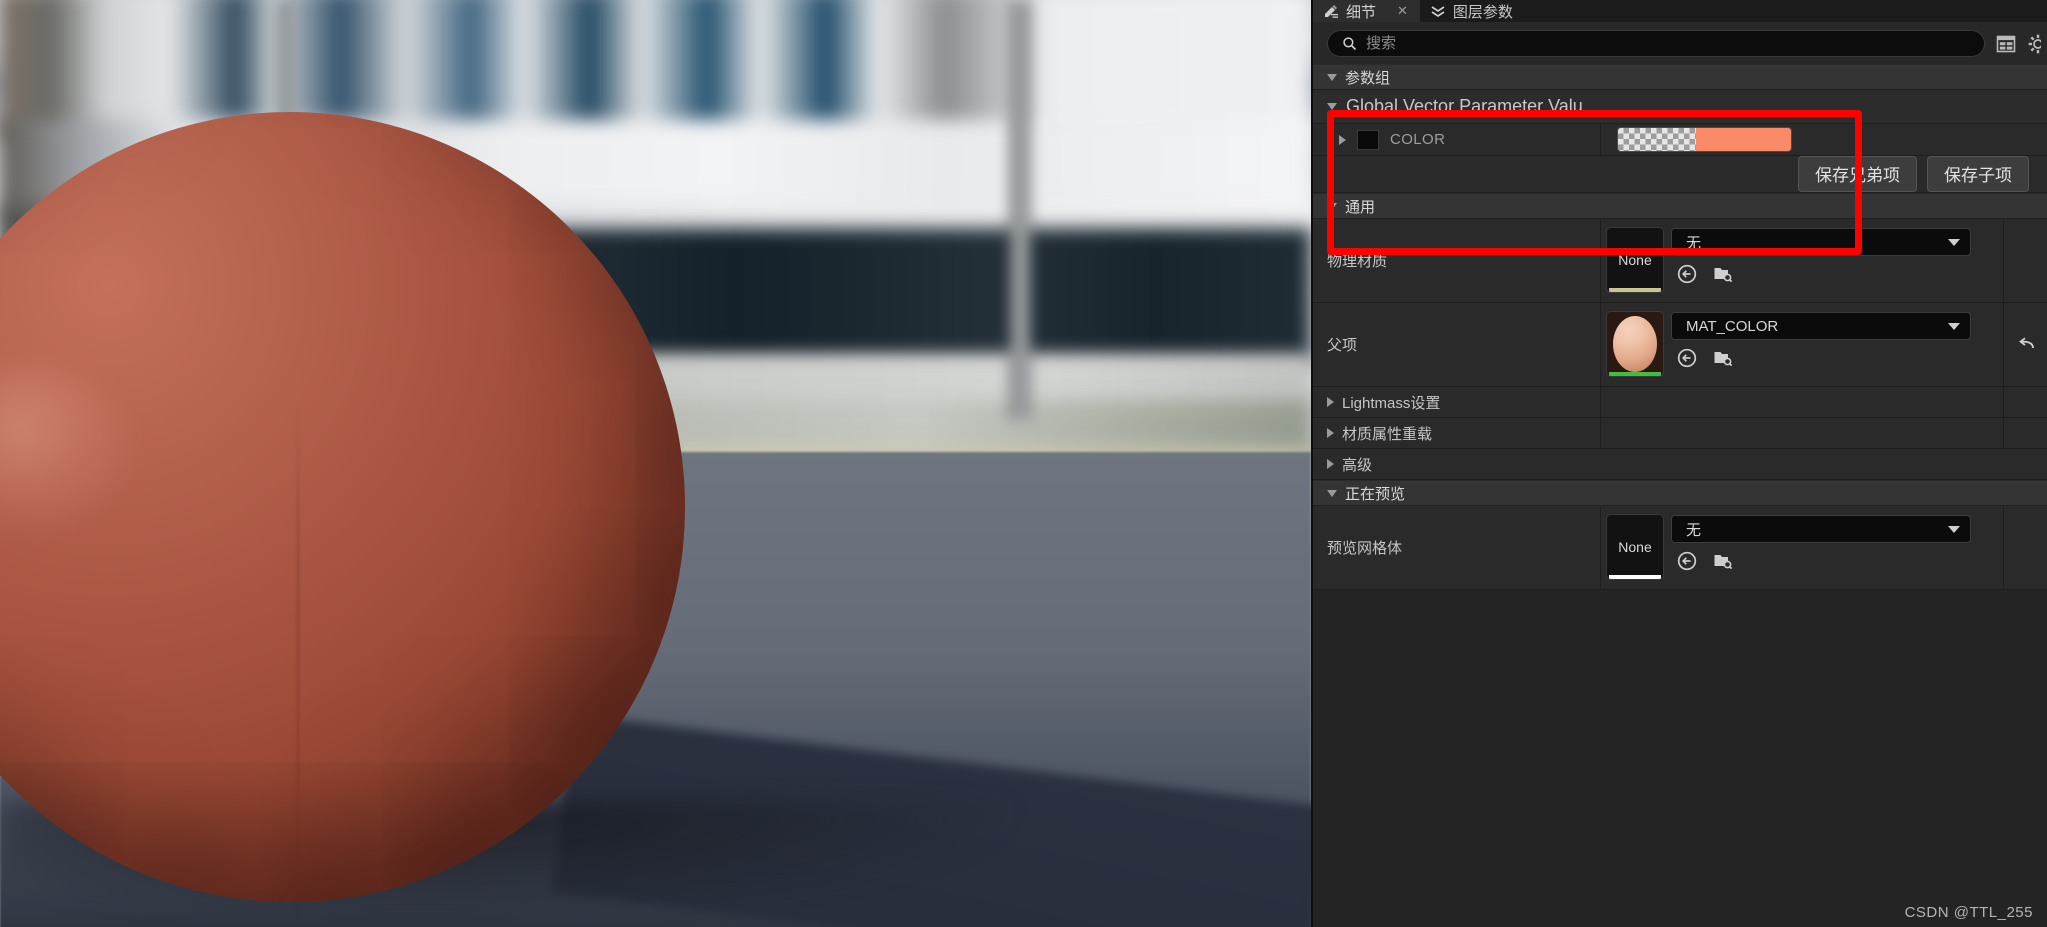 The width and height of the screenshot is (2047, 927). I want to click on physical-material-combo: 无, so click(1821, 242).